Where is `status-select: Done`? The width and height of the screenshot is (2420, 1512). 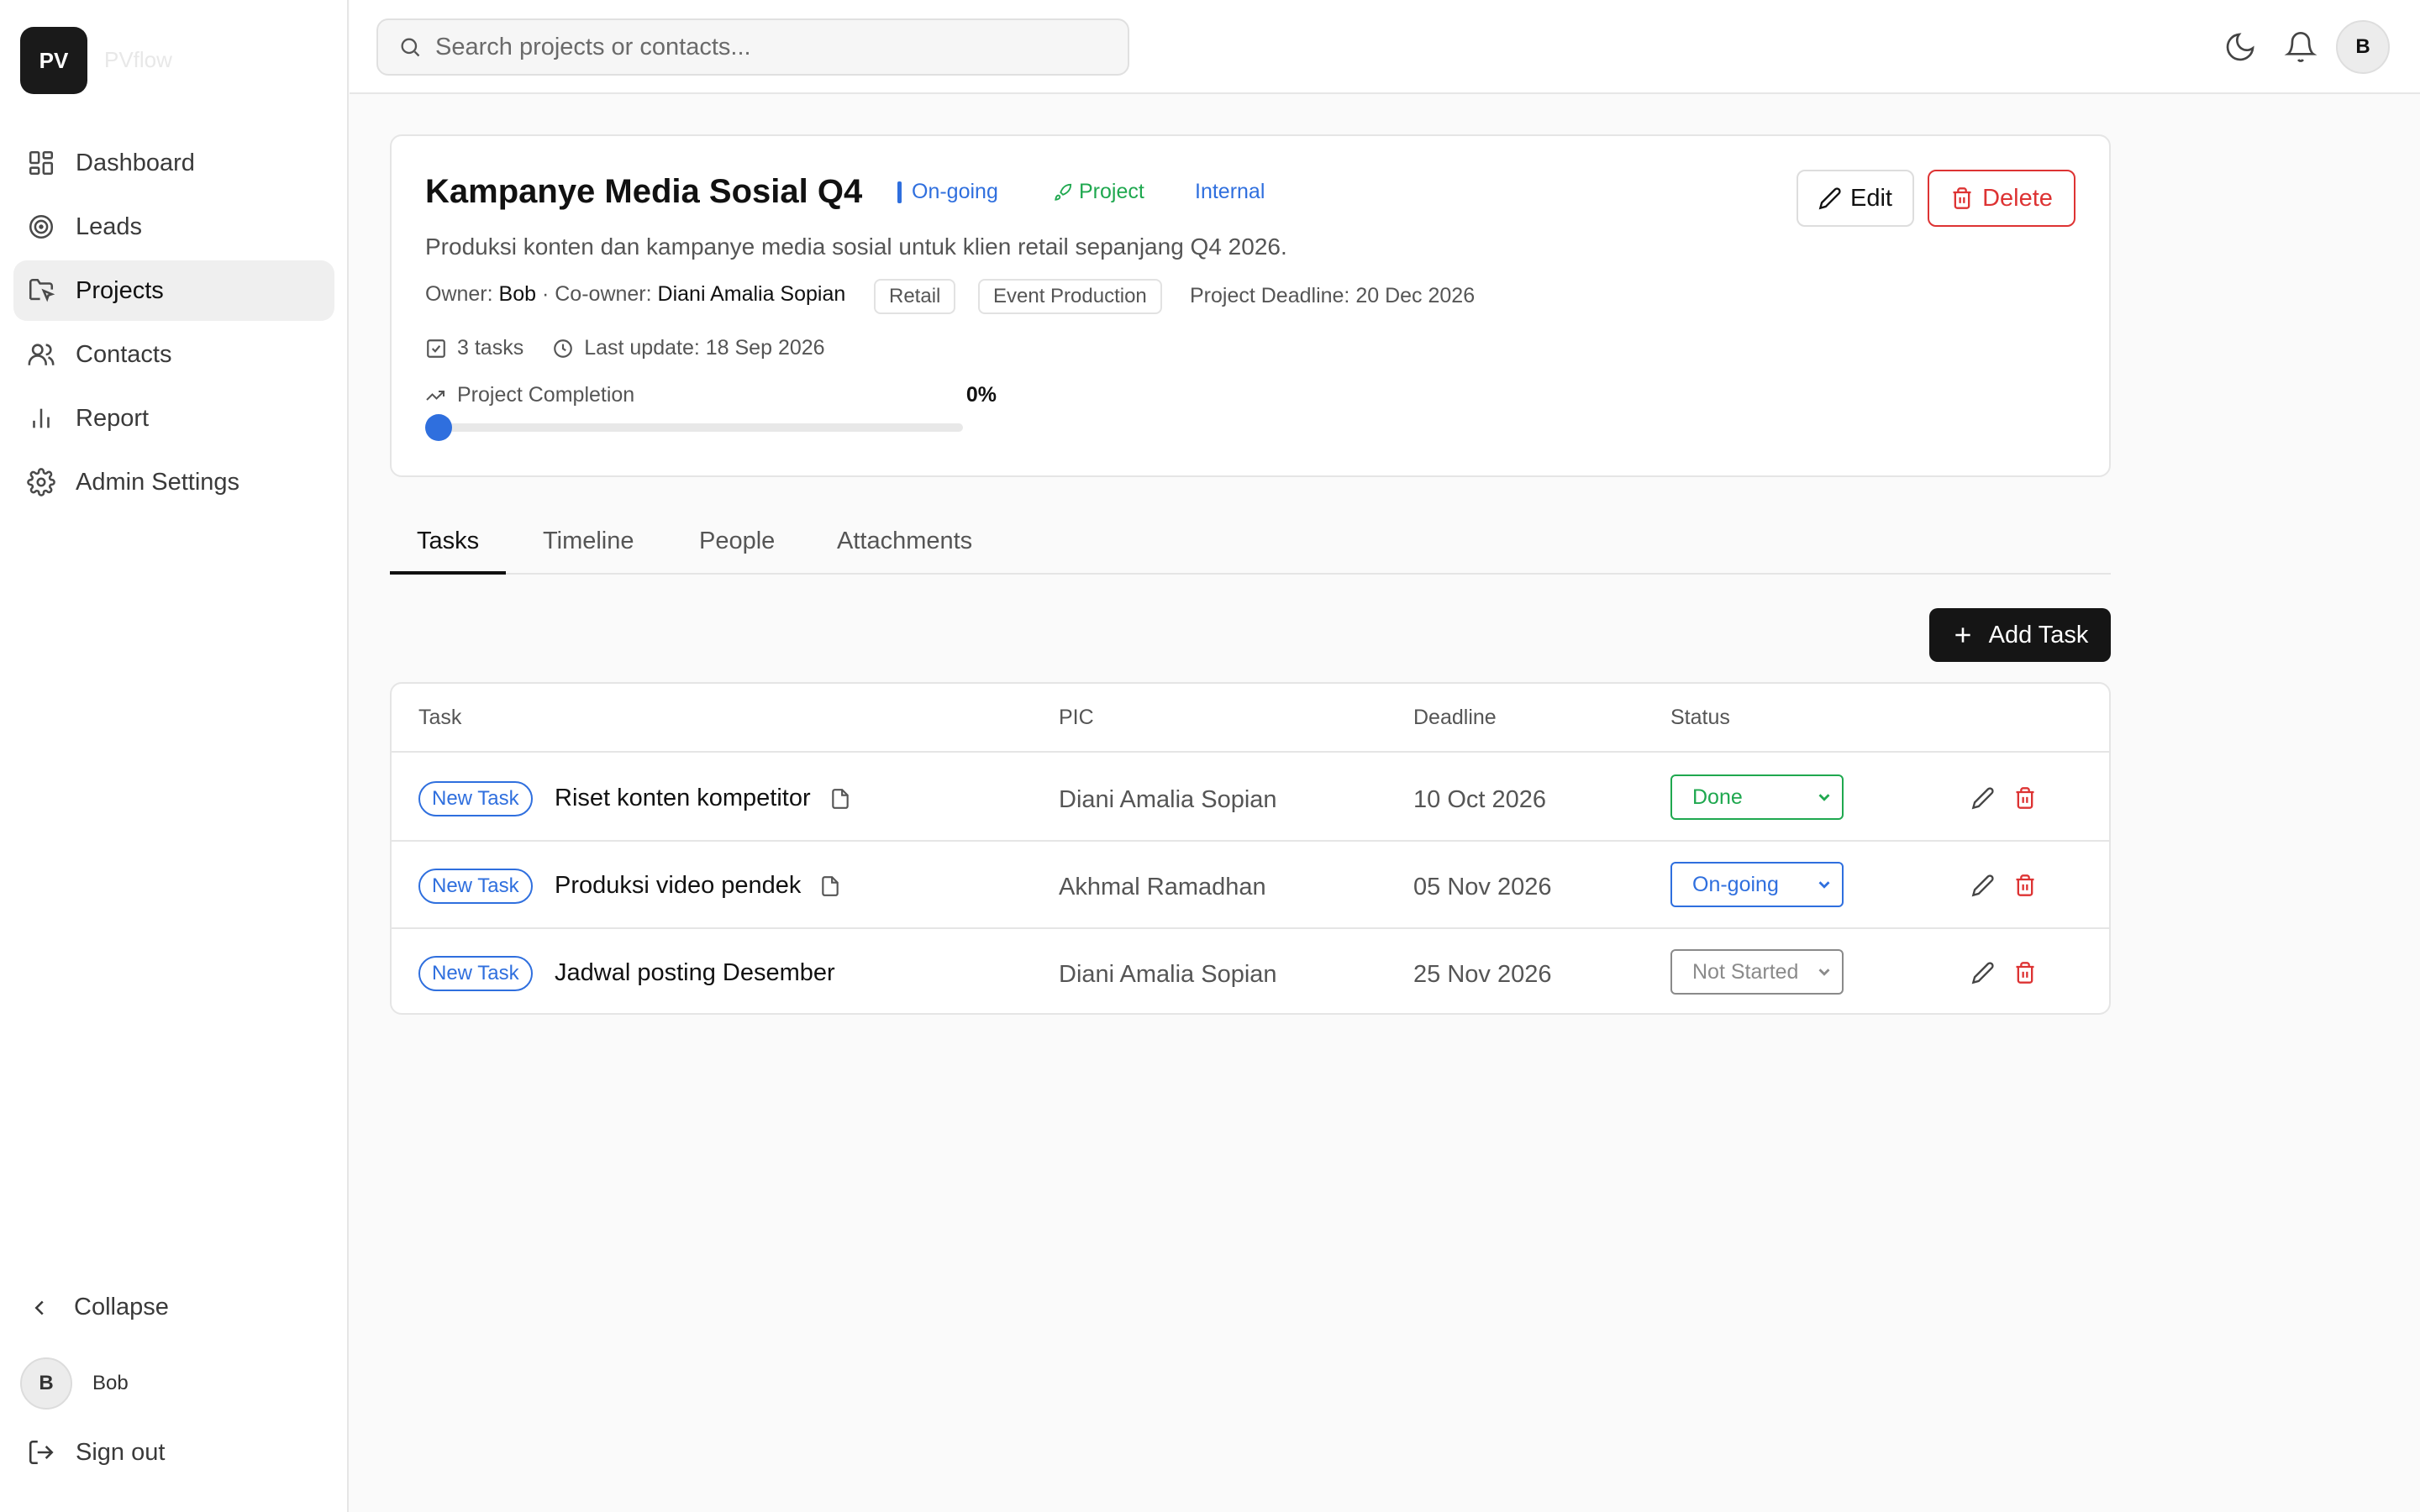
status-select: Done is located at coordinates (1757, 797).